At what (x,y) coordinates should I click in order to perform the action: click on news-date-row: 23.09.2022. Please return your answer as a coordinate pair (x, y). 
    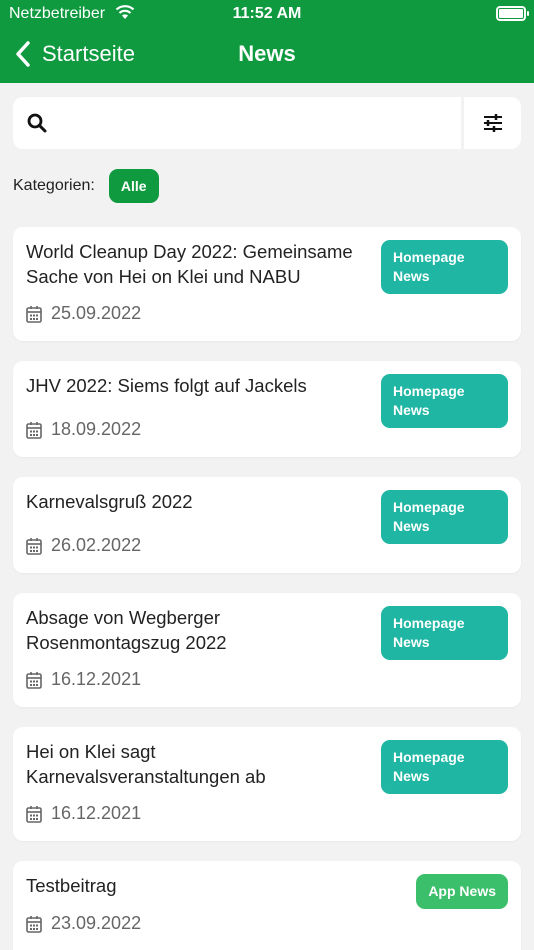
    Looking at the image, I should click on (83, 923).